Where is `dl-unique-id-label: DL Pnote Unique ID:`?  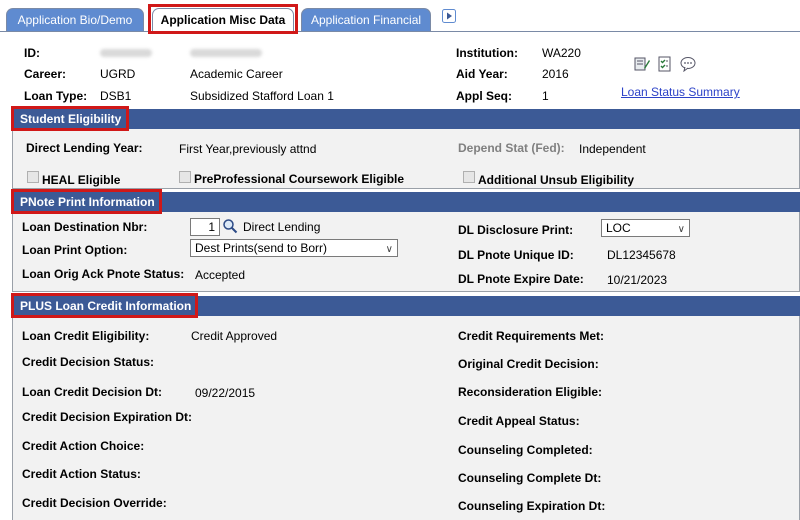 dl-unique-id-label: DL Pnote Unique ID: is located at coordinates (516, 255).